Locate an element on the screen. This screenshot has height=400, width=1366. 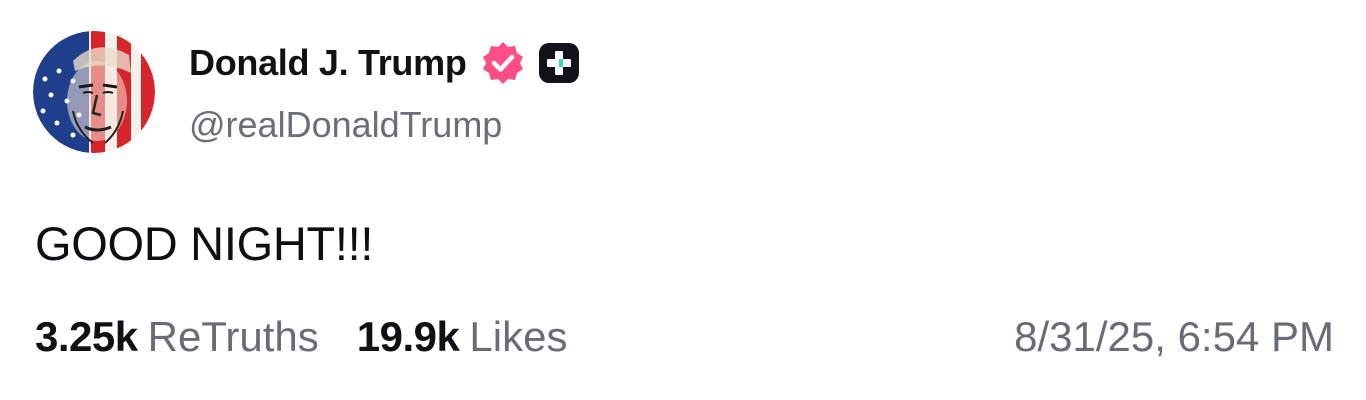
display-name: Donald J. Trump is located at coordinates (328, 63).